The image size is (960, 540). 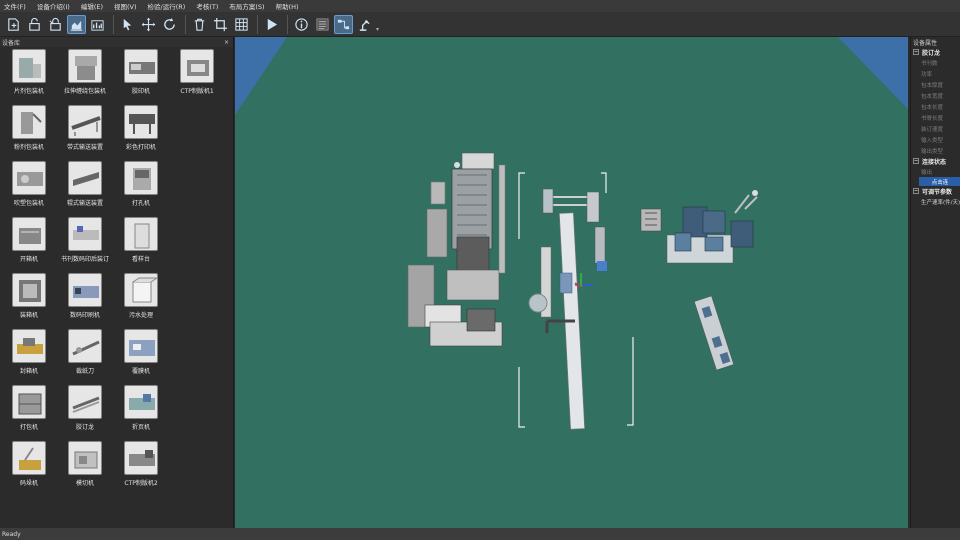 What do you see at coordinates (85, 413) in the screenshot?
I see `equipment-item: 胶订龙` at bounding box center [85, 413].